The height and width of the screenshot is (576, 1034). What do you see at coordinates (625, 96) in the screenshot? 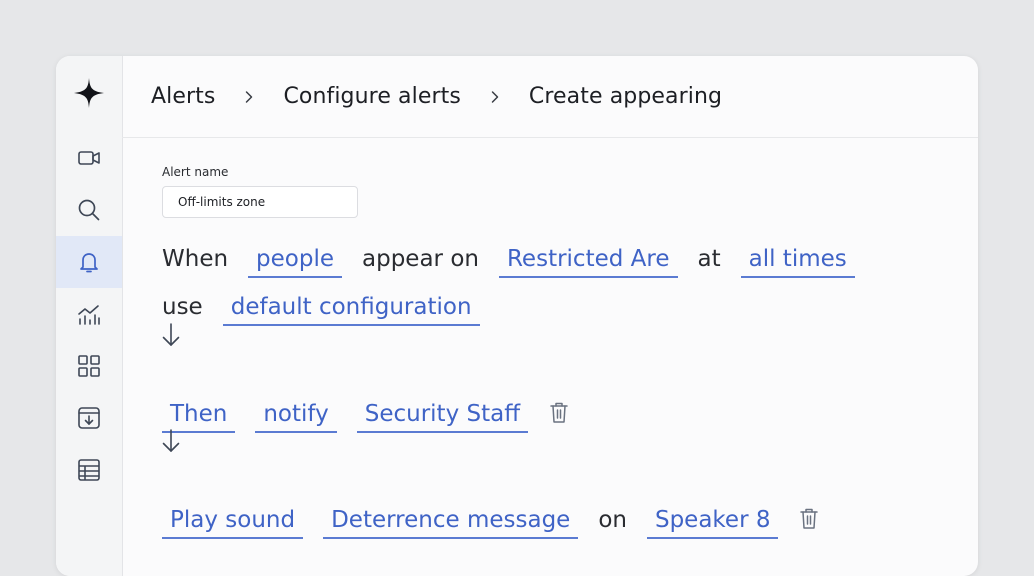
I see `breadcrumb-current-page: Create appearing` at bounding box center [625, 96].